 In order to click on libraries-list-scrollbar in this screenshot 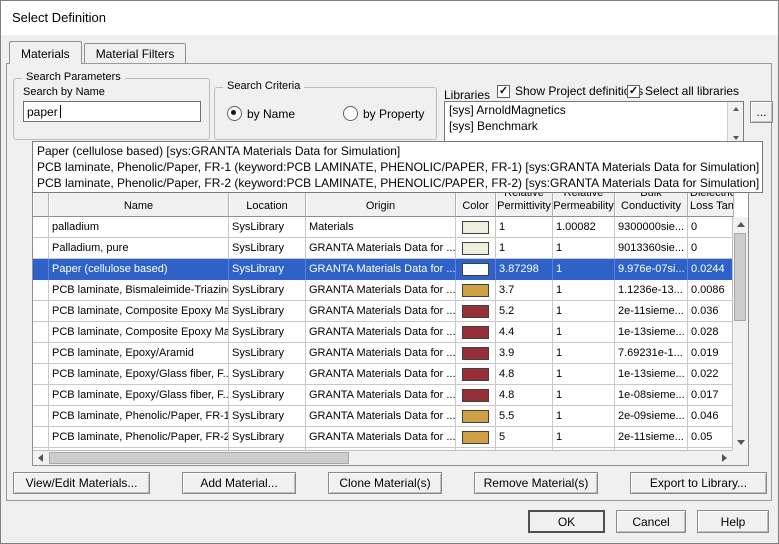, I will do `click(735, 123)`.